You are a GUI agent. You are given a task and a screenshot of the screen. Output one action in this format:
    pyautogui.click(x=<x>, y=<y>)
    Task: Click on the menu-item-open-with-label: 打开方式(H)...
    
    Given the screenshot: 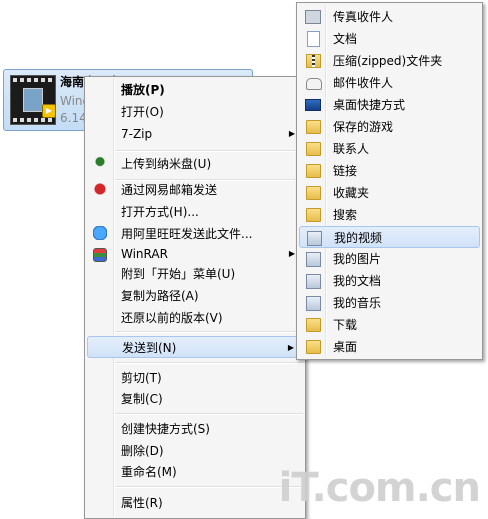 What is the action you would take?
    pyautogui.click(x=160, y=212)
    